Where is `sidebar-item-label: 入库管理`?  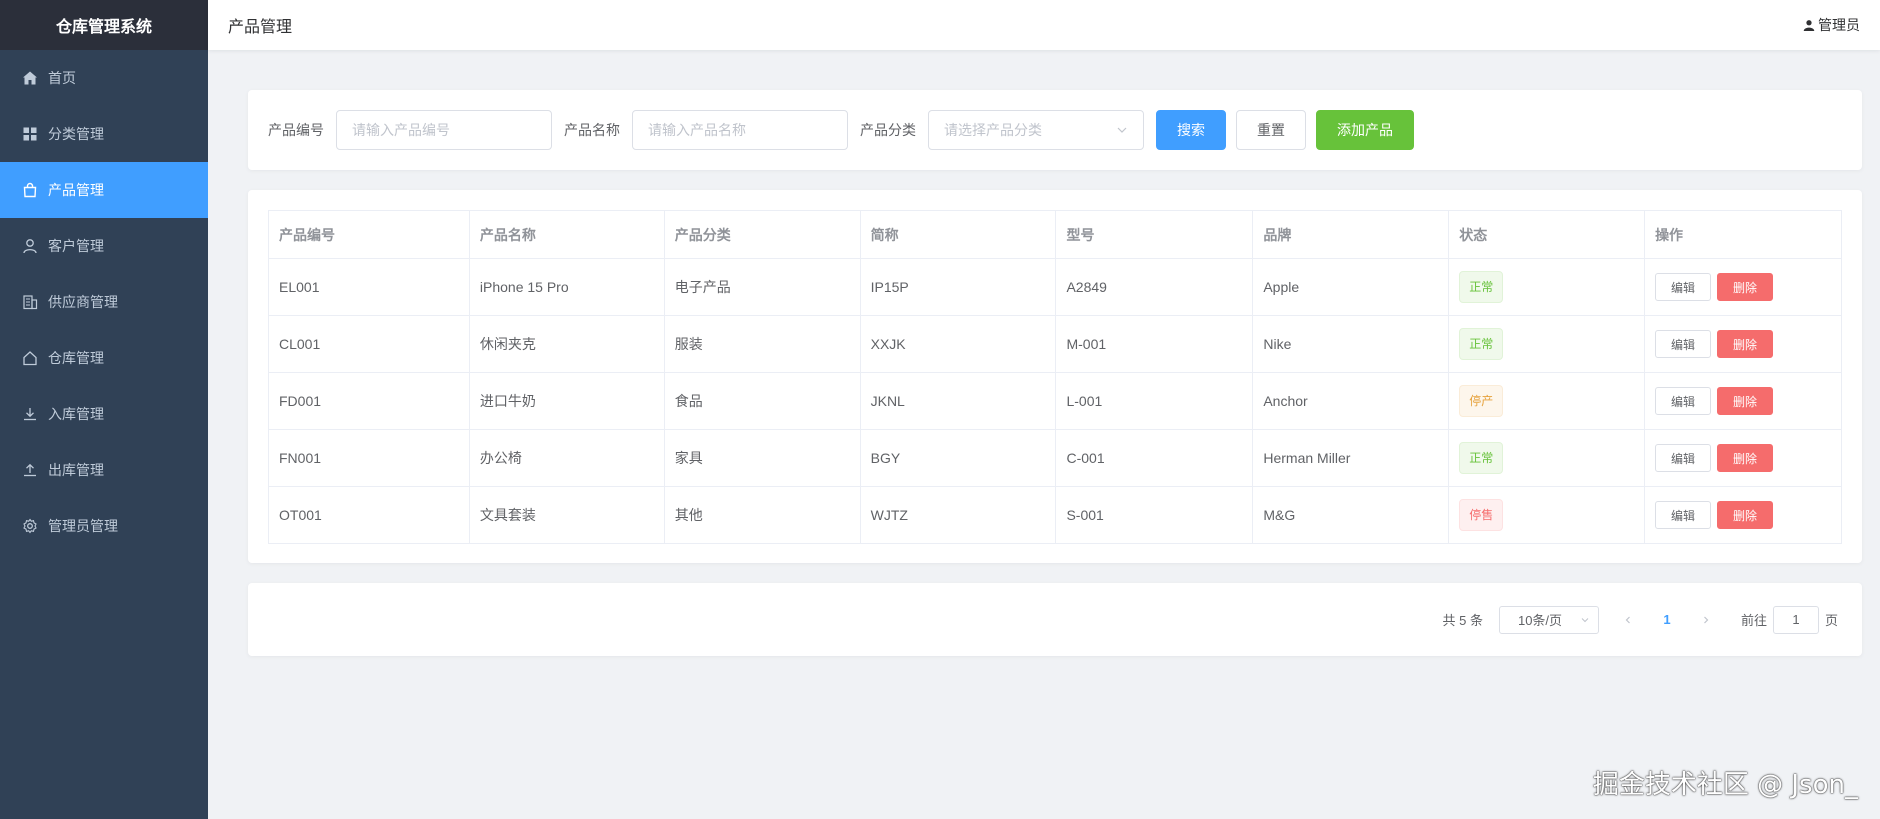 sidebar-item-label: 入库管理 is located at coordinates (76, 414).